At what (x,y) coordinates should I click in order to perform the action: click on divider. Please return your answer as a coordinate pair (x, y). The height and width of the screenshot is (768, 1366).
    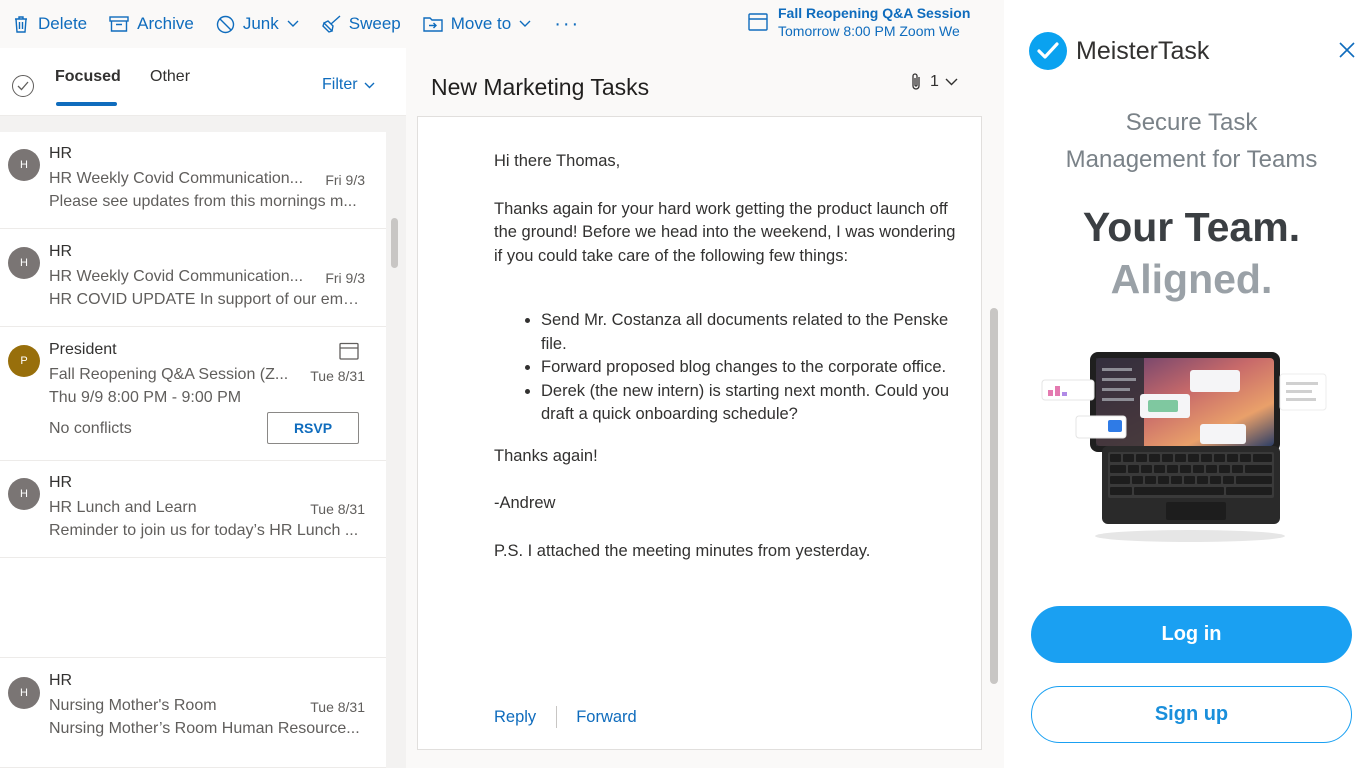
    Looking at the image, I should click on (557, 717).